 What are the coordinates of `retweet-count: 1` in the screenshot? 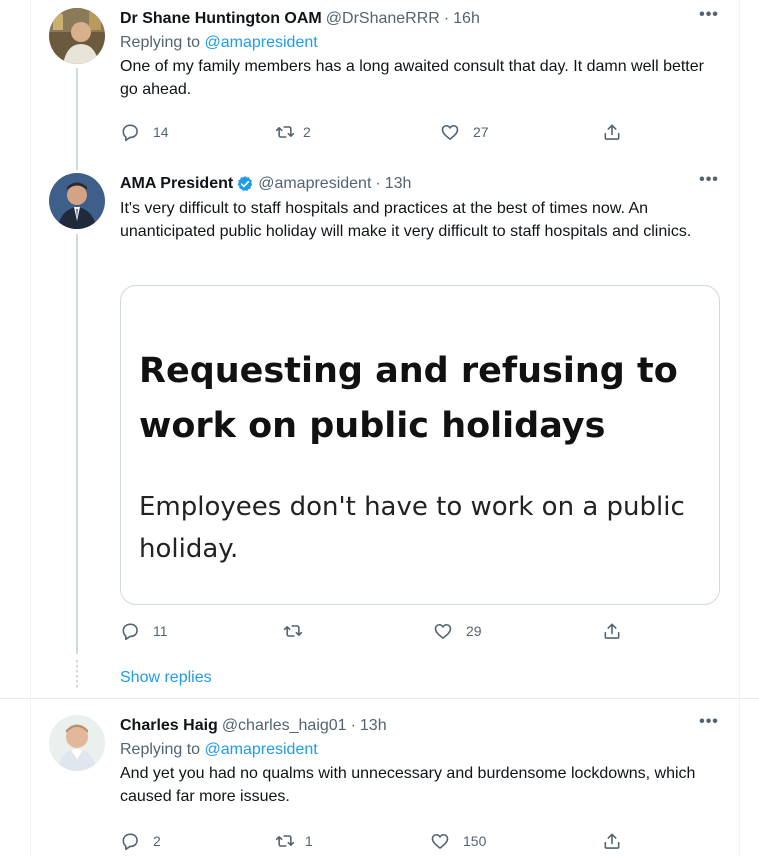 It's located at (309, 841).